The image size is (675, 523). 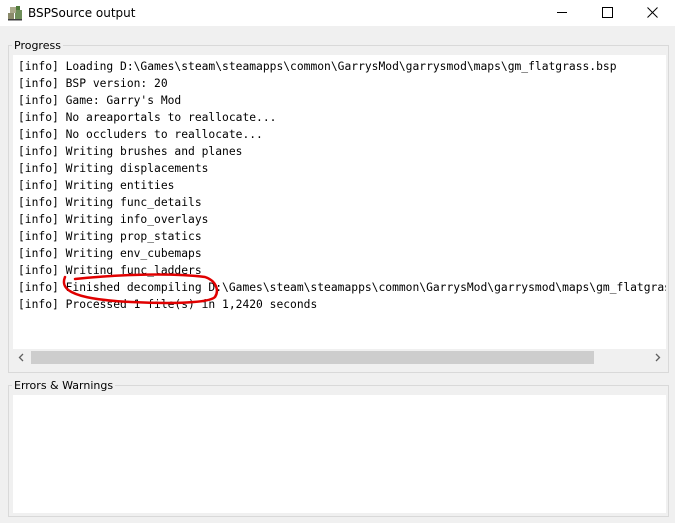 I want to click on log-line: [info] Writing env_cubemaps, so click(x=110, y=253).